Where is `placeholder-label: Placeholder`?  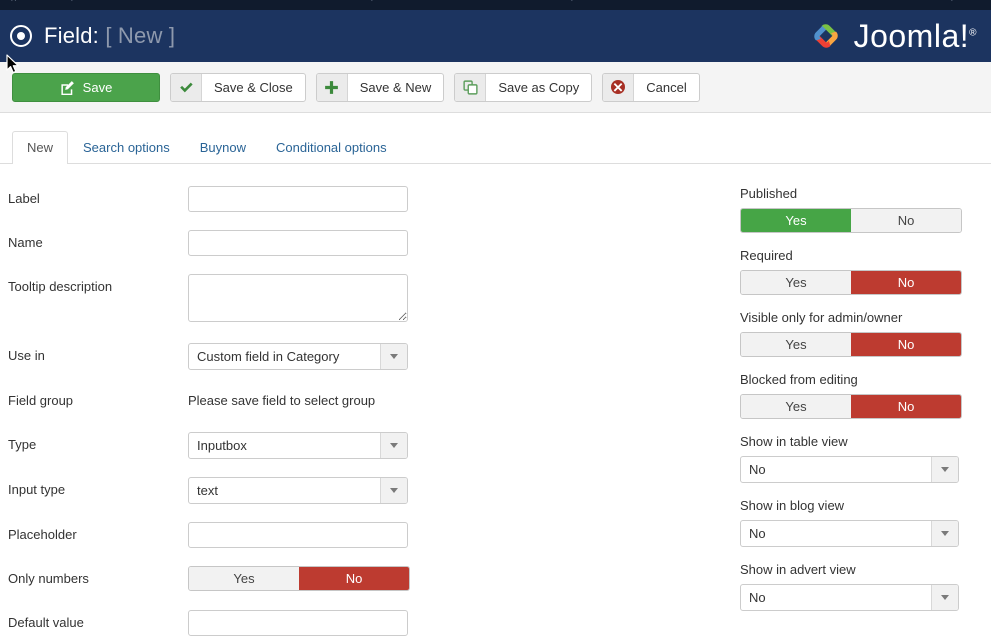 placeholder-label: Placeholder is located at coordinates (42, 534).